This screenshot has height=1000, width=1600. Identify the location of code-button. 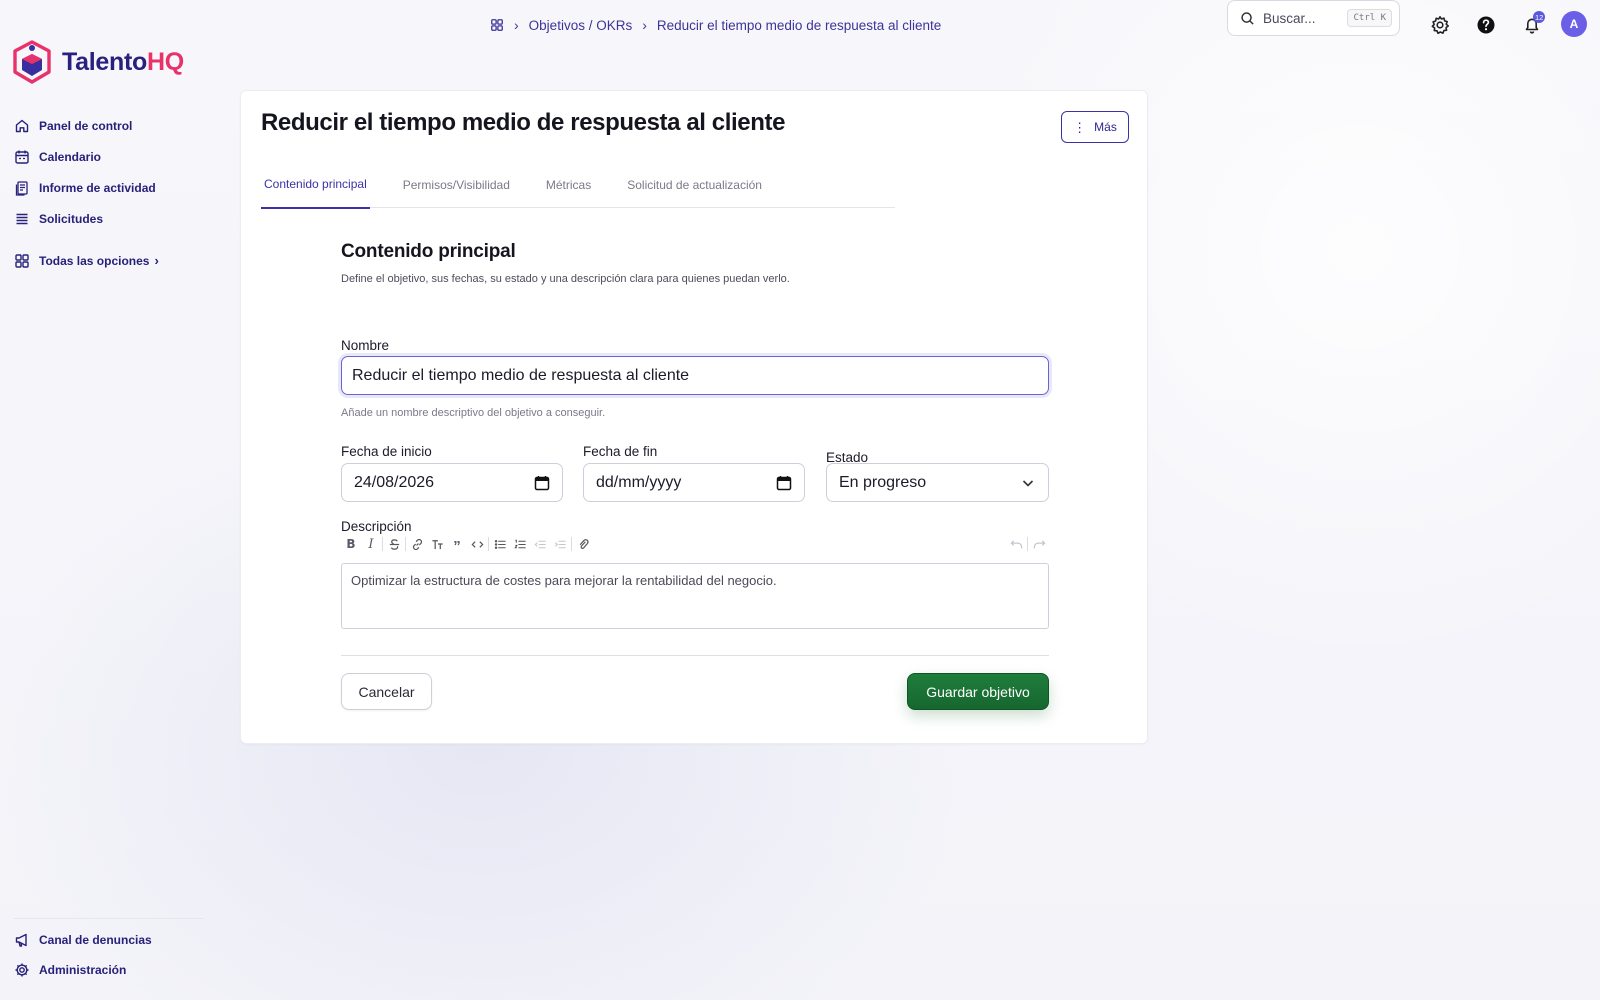
(477, 544).